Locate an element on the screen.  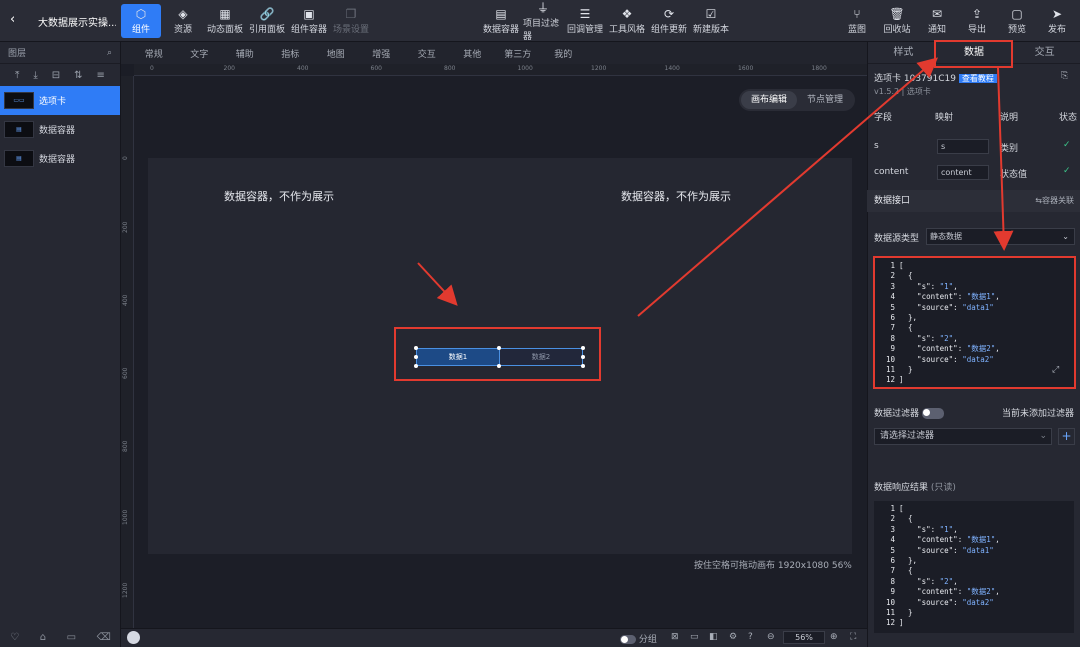
toolbar-label: 回收站 is located at coordinates (897, 30).